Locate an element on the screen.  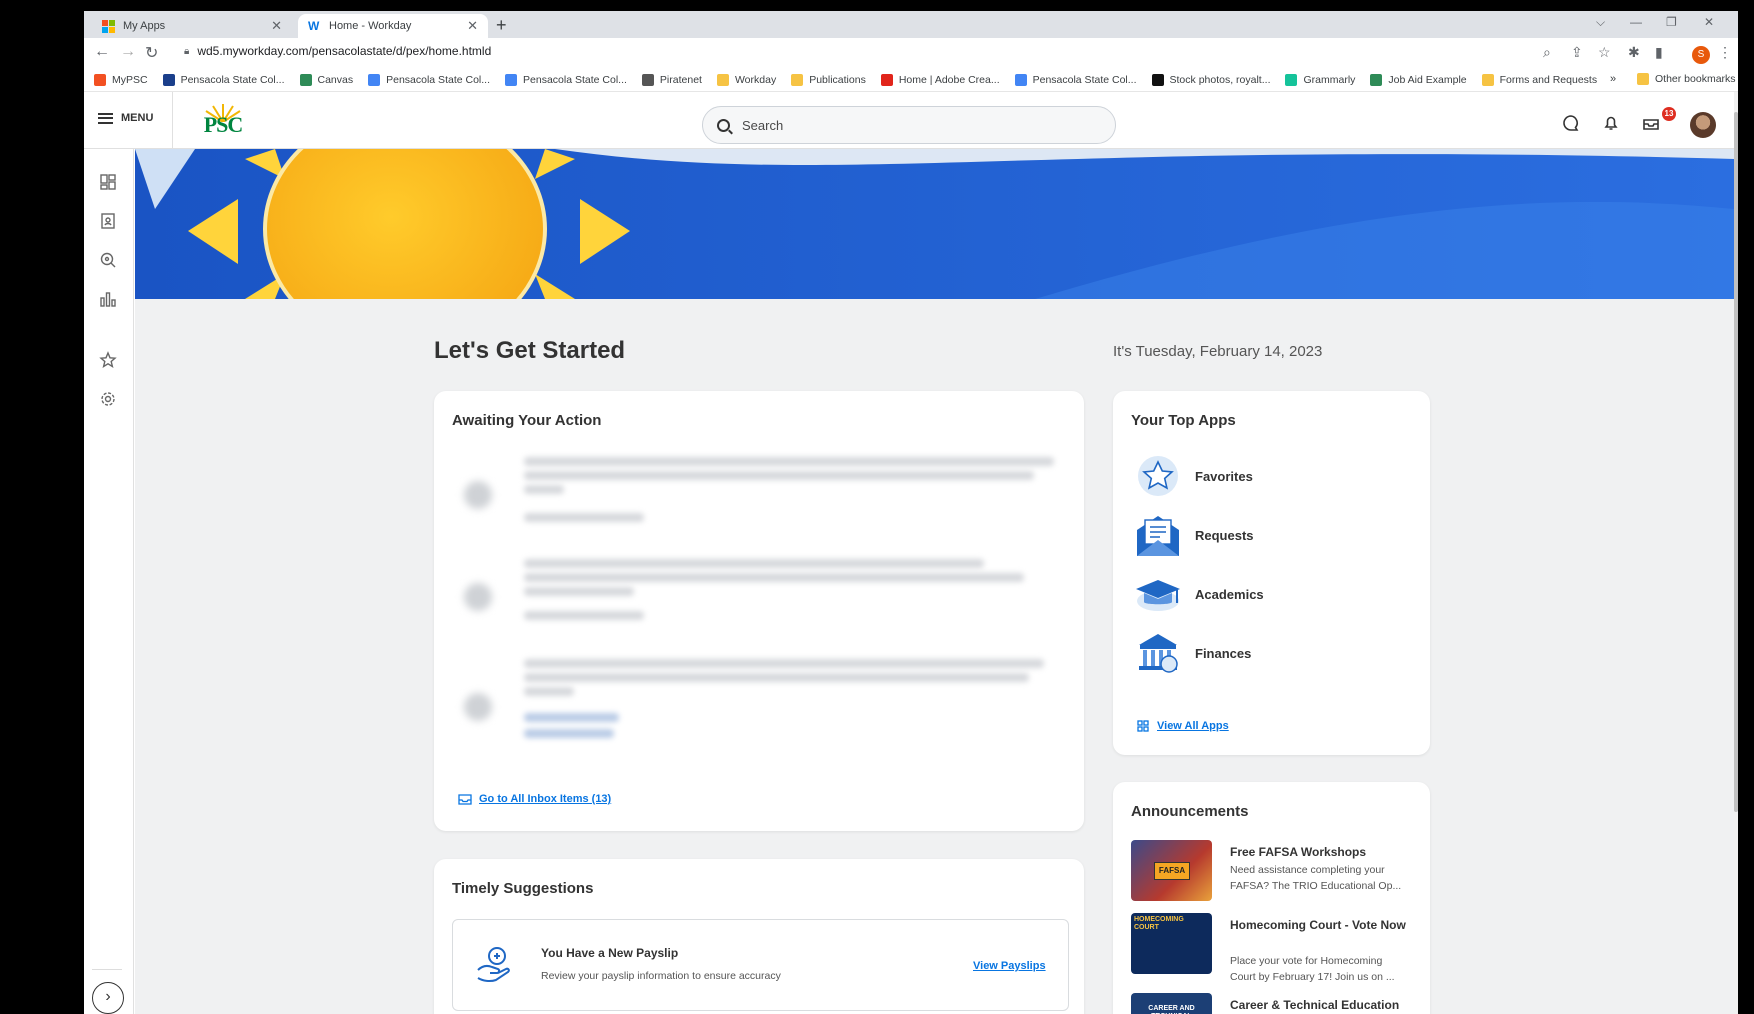
bookmark-item: Piratenet is located at coordinates (671, 79).